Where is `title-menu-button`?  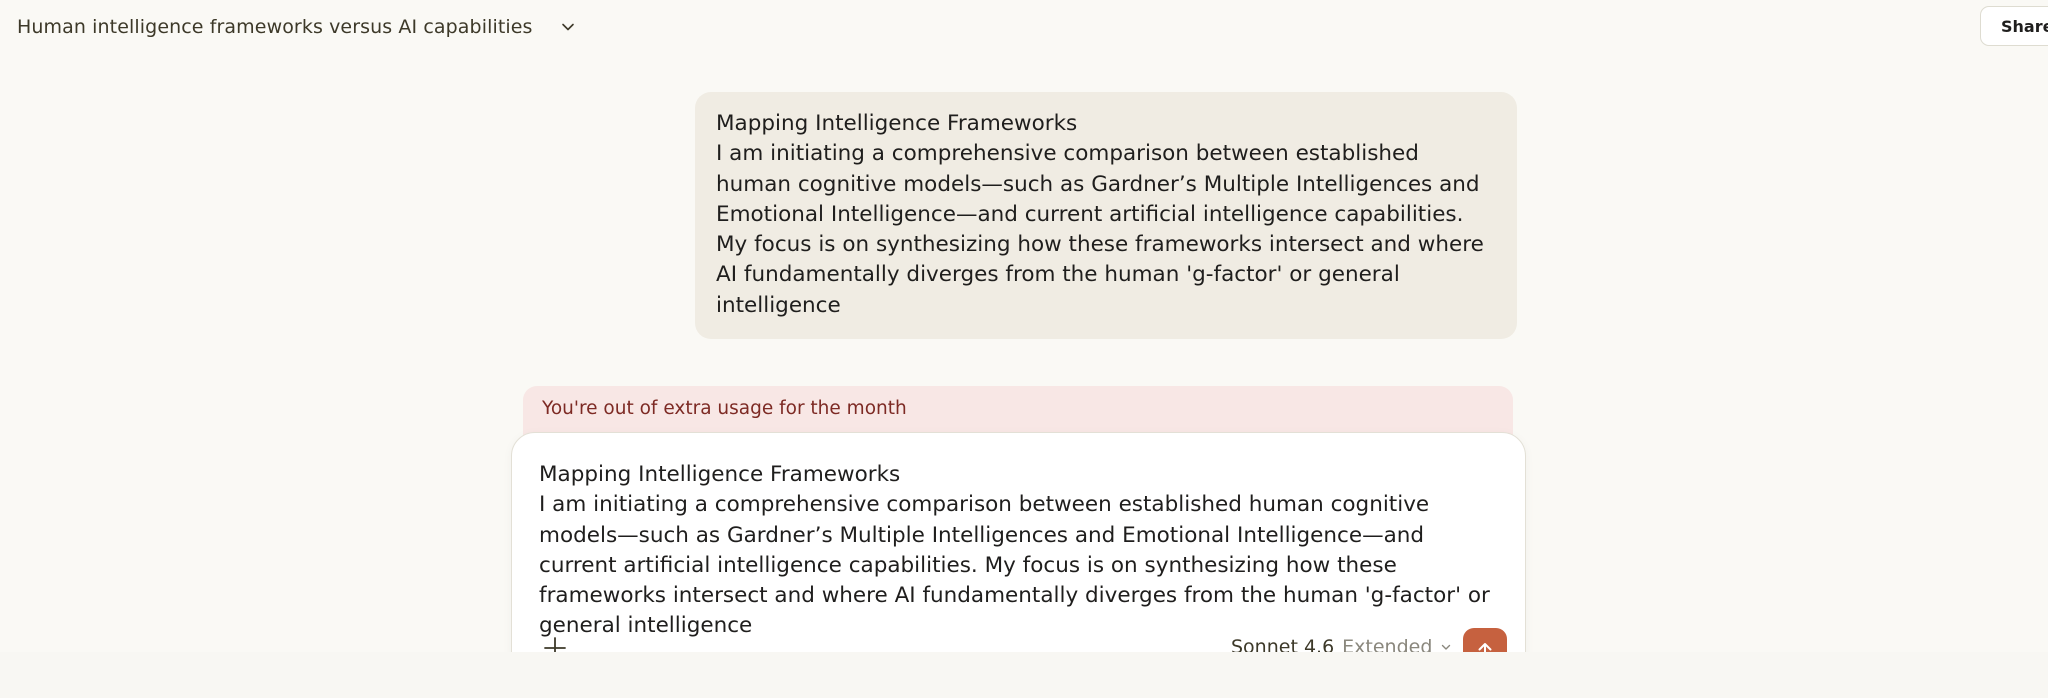 title-menu-button is located at coordinates (568, 27).